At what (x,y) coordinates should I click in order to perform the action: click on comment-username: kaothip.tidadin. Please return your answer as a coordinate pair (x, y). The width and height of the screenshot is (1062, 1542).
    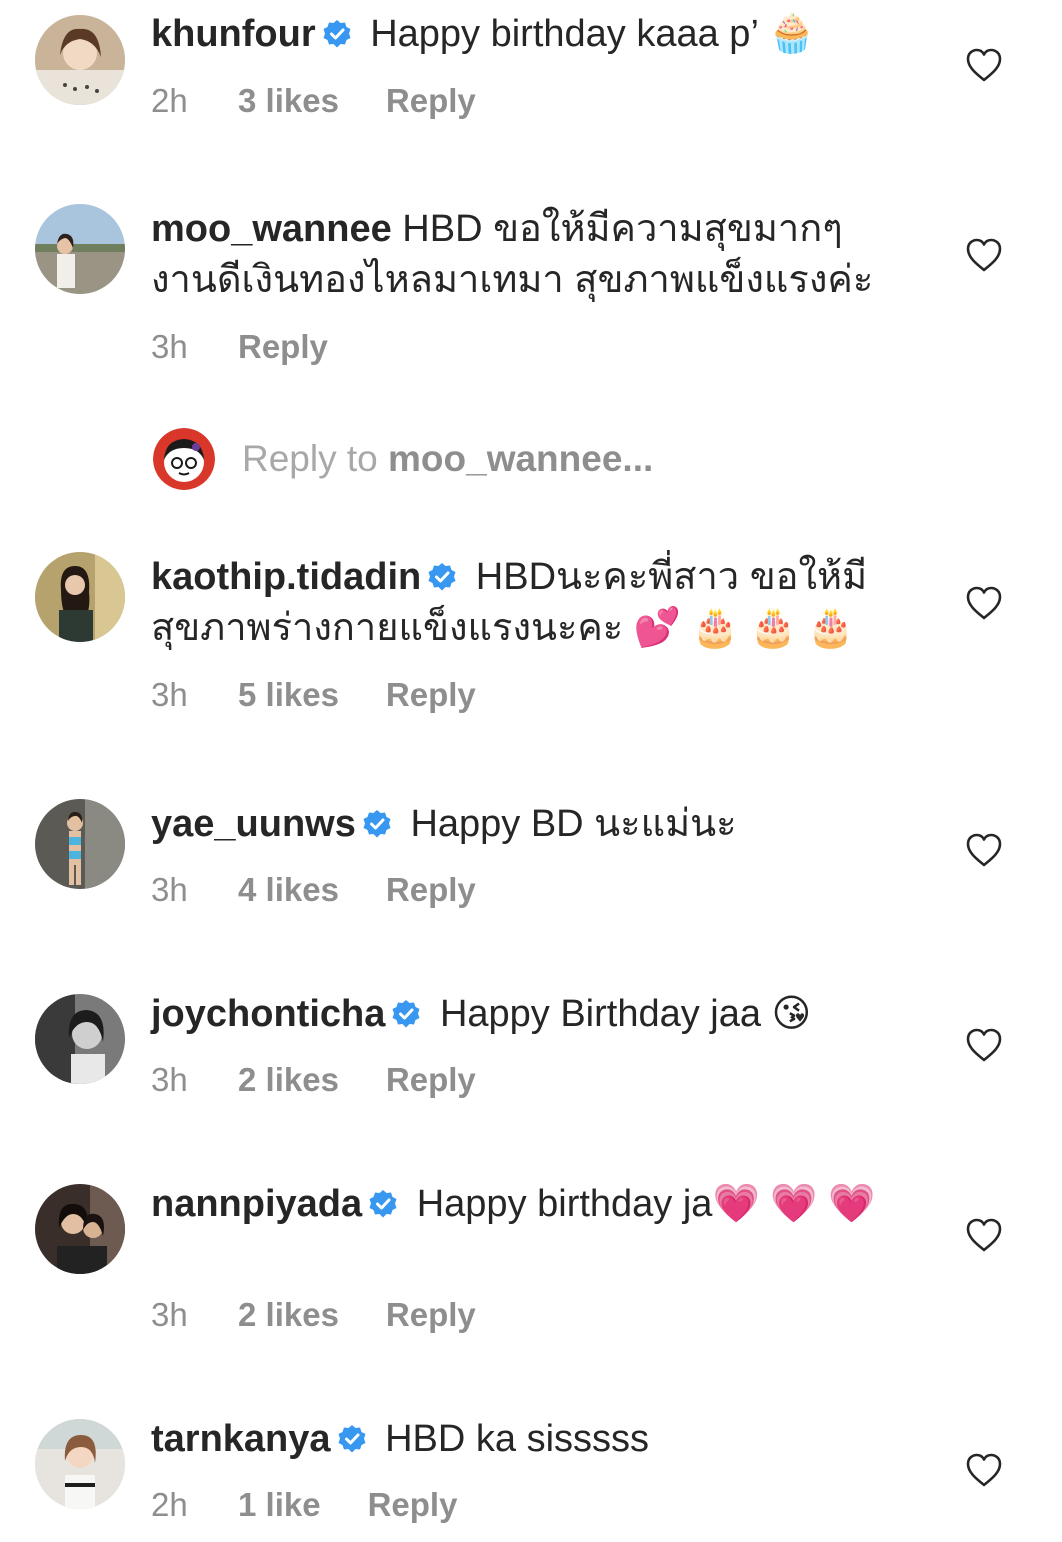
    Looking at the image, I should click on (286, 577).